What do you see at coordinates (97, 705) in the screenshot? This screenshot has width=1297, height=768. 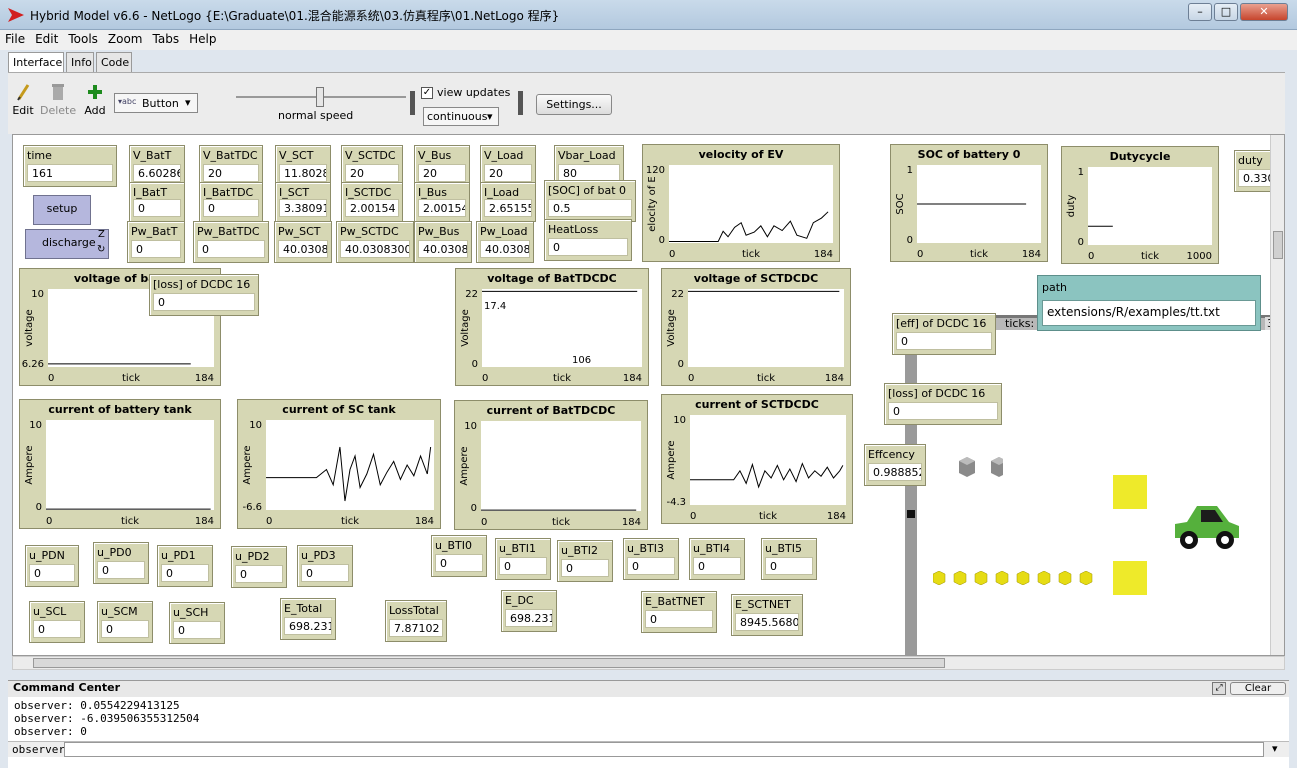 I see `output-line: observer: 0.0554229413125` at bounding box center [97, 705].